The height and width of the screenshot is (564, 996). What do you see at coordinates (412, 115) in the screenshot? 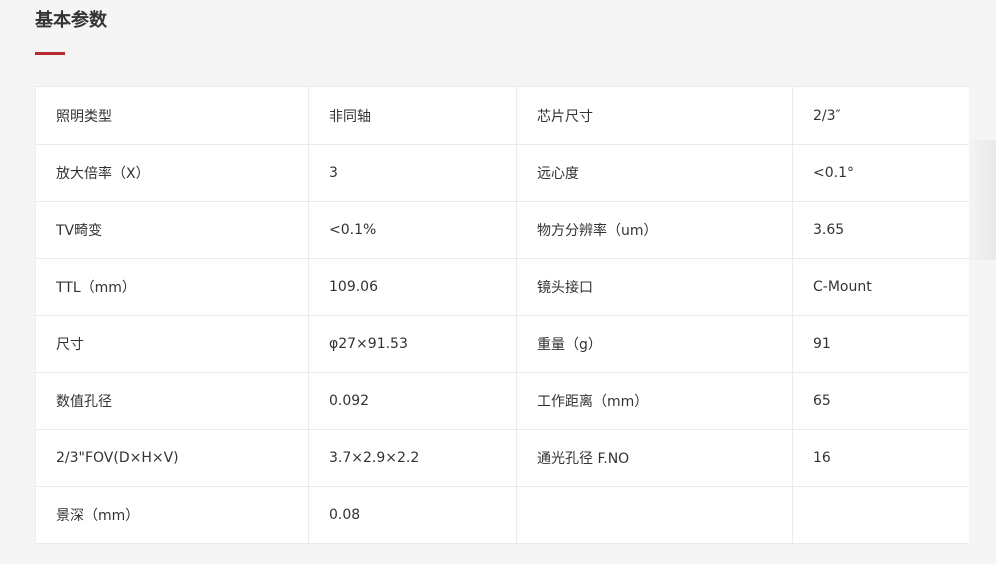
I see `param-value: 非同轴` at bounding box center [412, 115].